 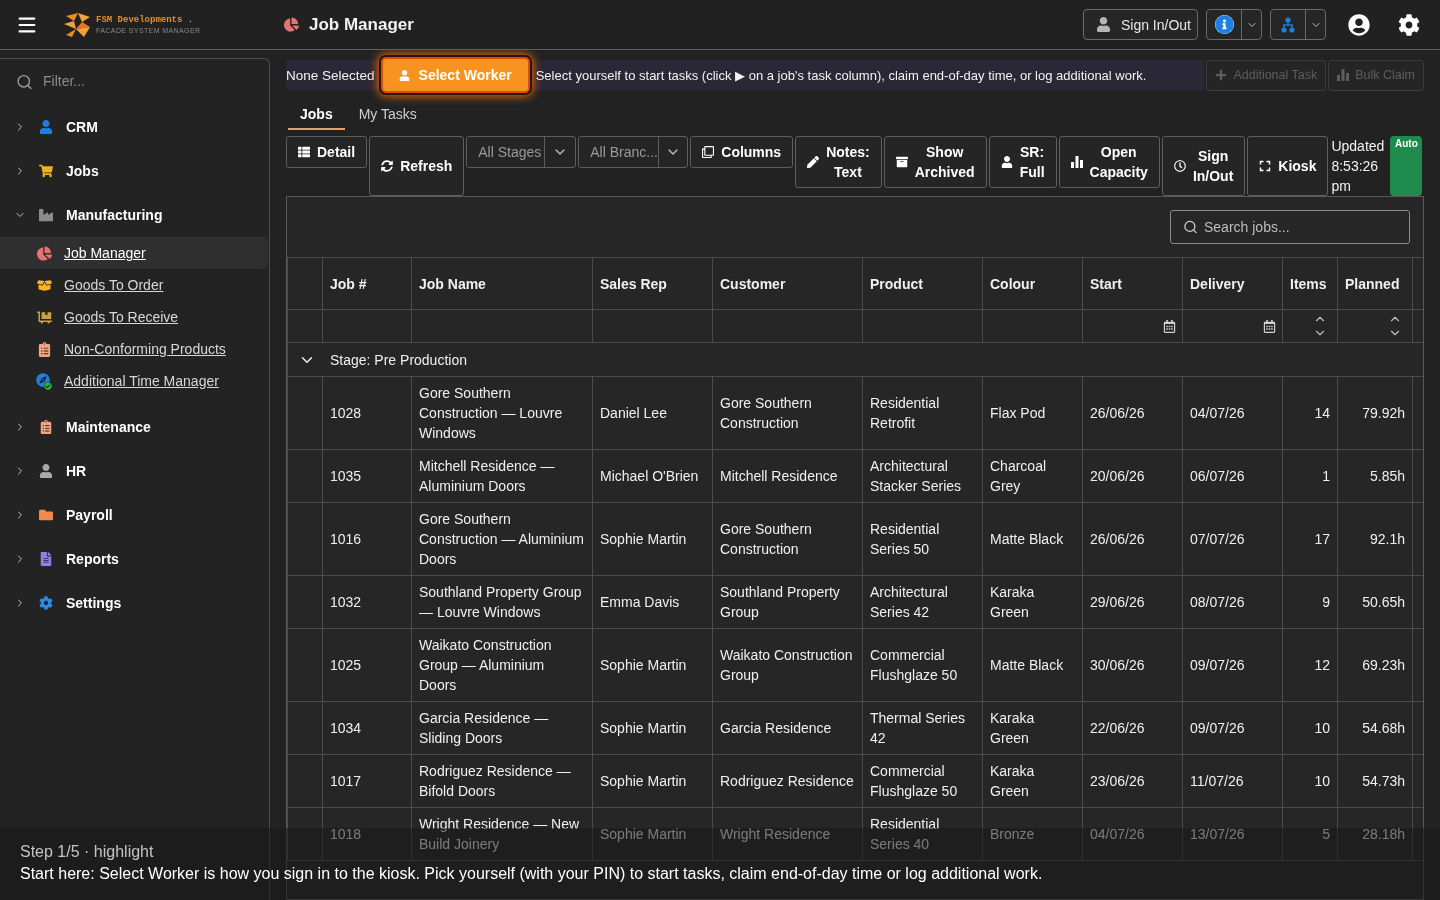 I want to click on toolbar-button: Refresh, so click(x=417, y=166).